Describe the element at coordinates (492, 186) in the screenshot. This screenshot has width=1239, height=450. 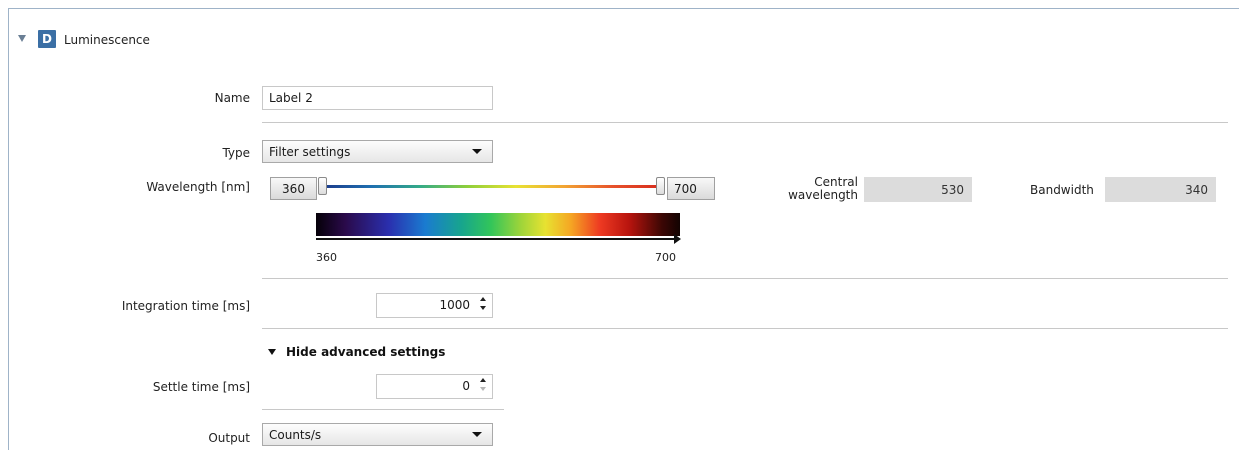
I see `wavelength-range-track` at that location.